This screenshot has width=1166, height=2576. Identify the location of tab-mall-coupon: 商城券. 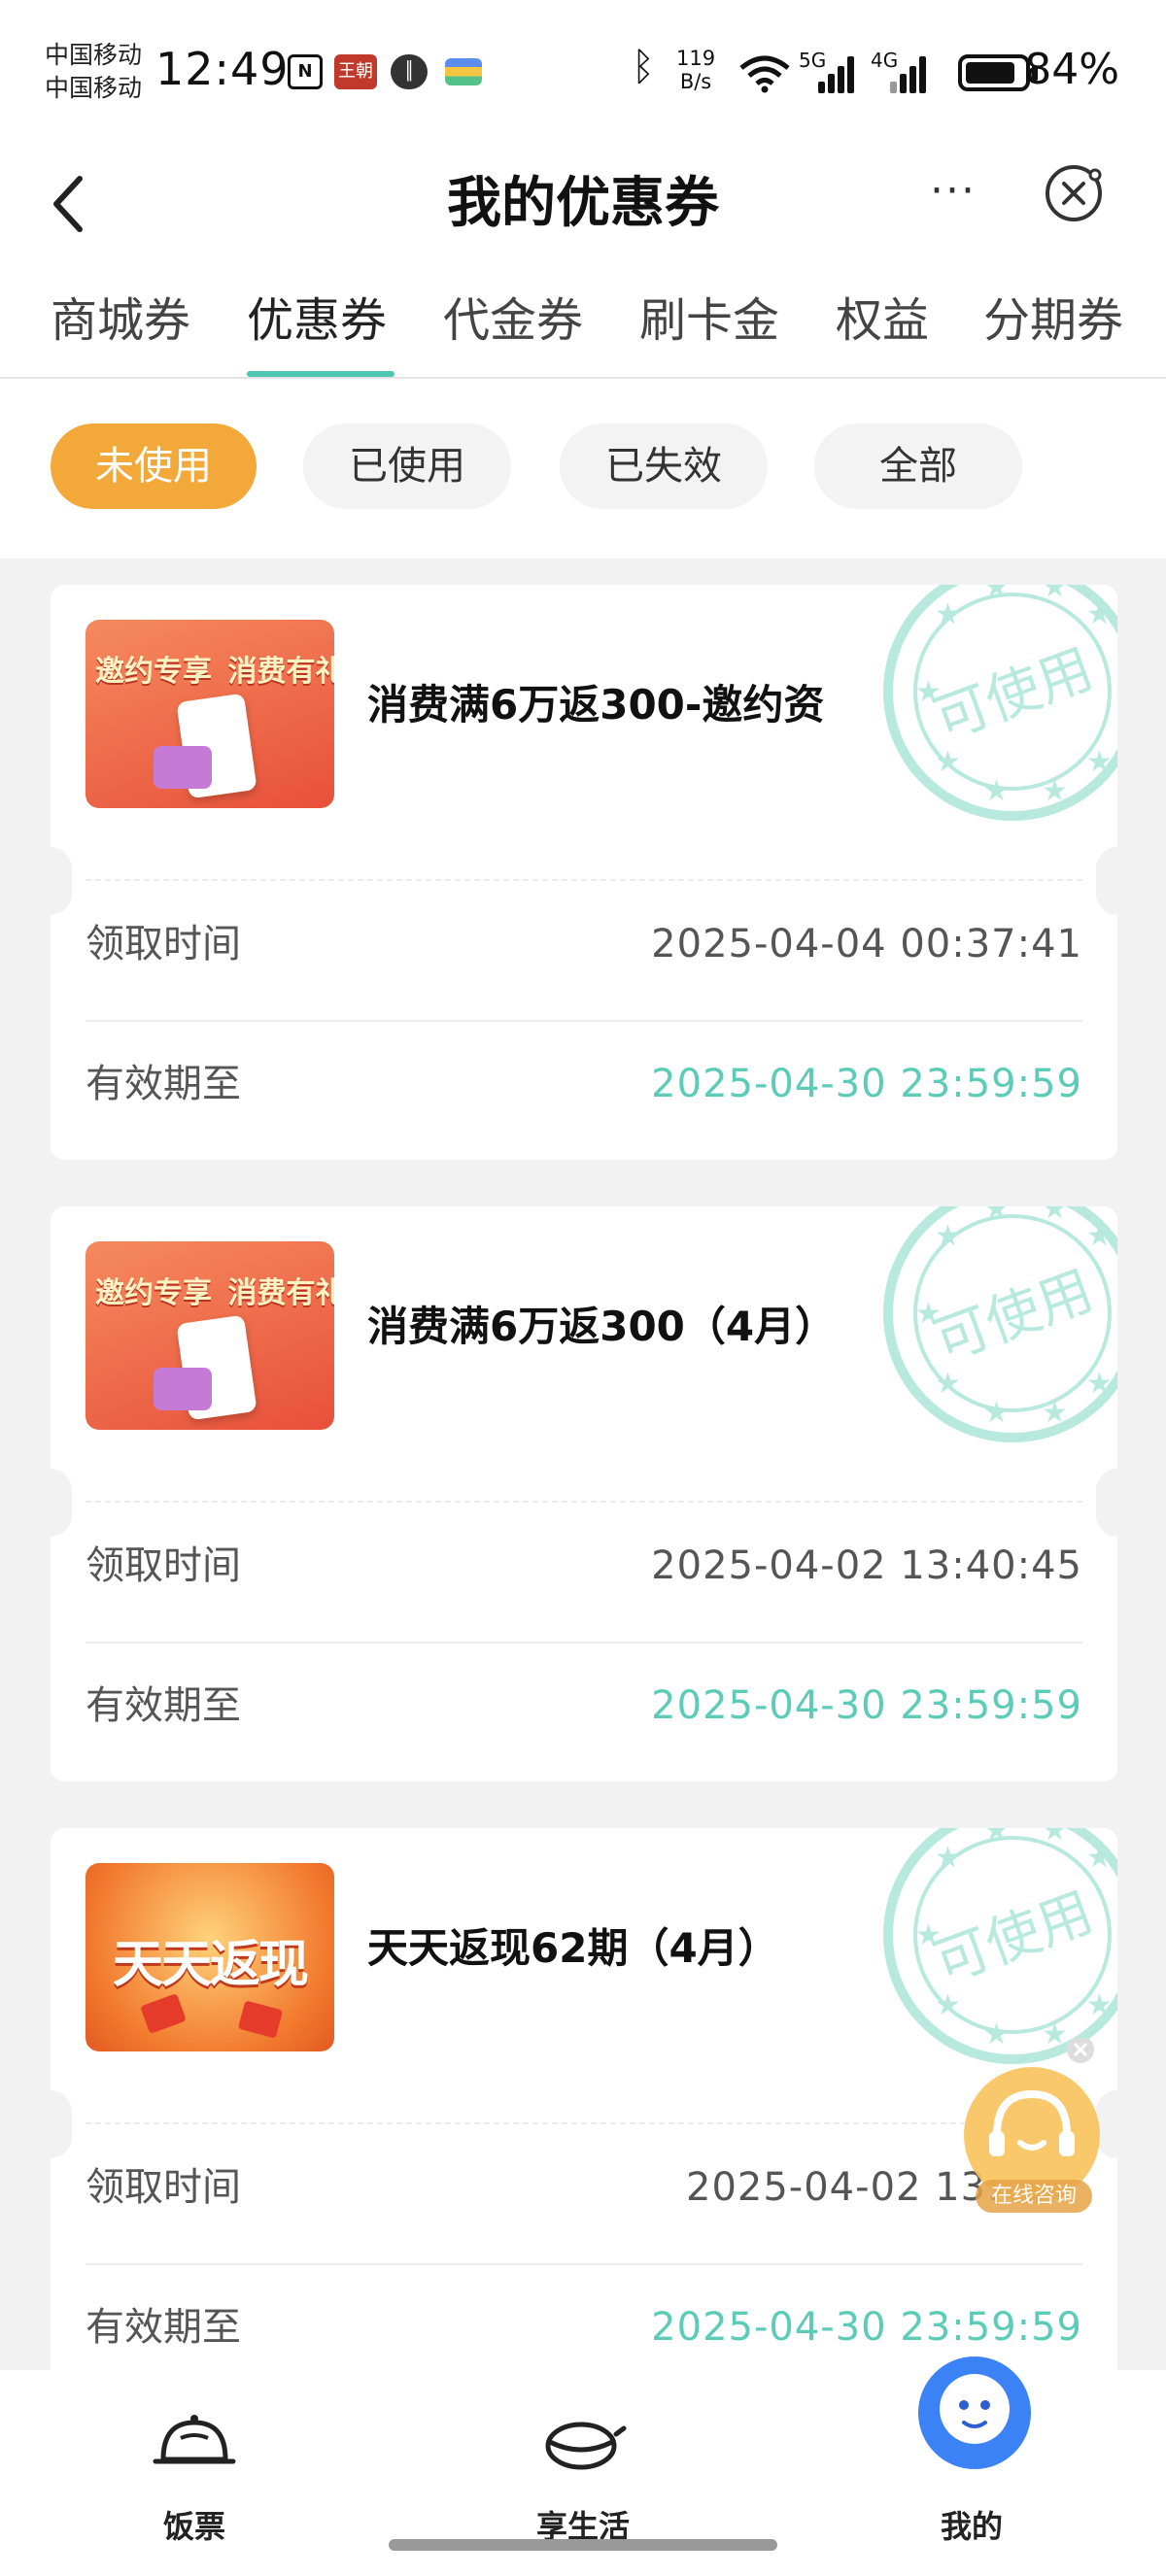
(120, 320).